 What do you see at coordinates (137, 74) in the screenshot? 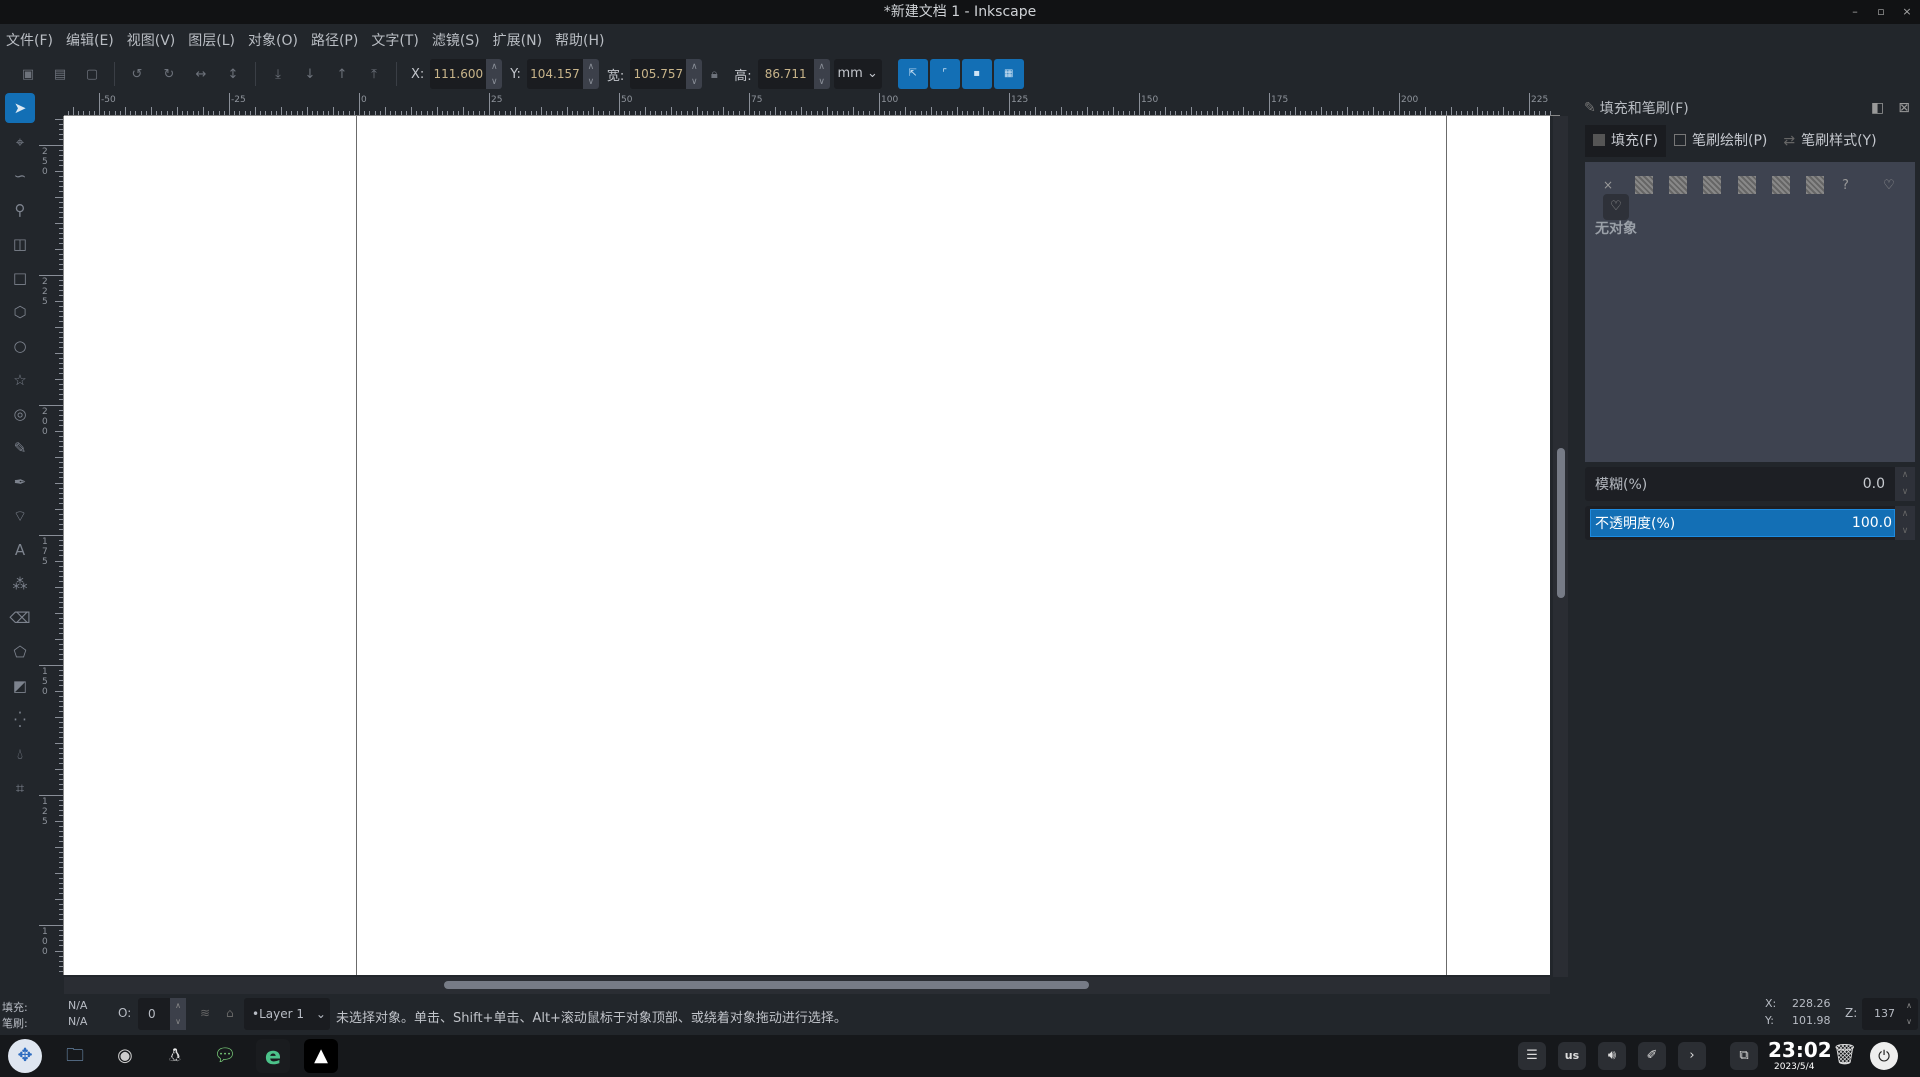
I see `rotate-ccw-icon: ↺` at bounding box center [137, 74].